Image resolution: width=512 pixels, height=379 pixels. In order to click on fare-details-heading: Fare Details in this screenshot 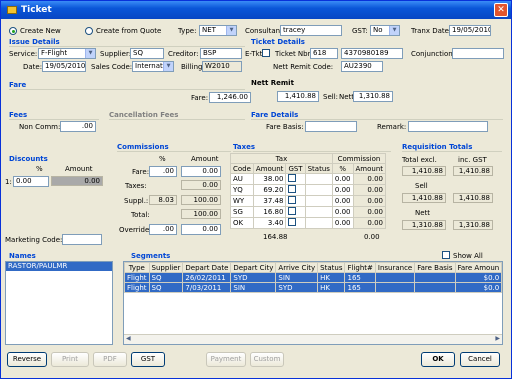, I will do `click(275, 115)`.